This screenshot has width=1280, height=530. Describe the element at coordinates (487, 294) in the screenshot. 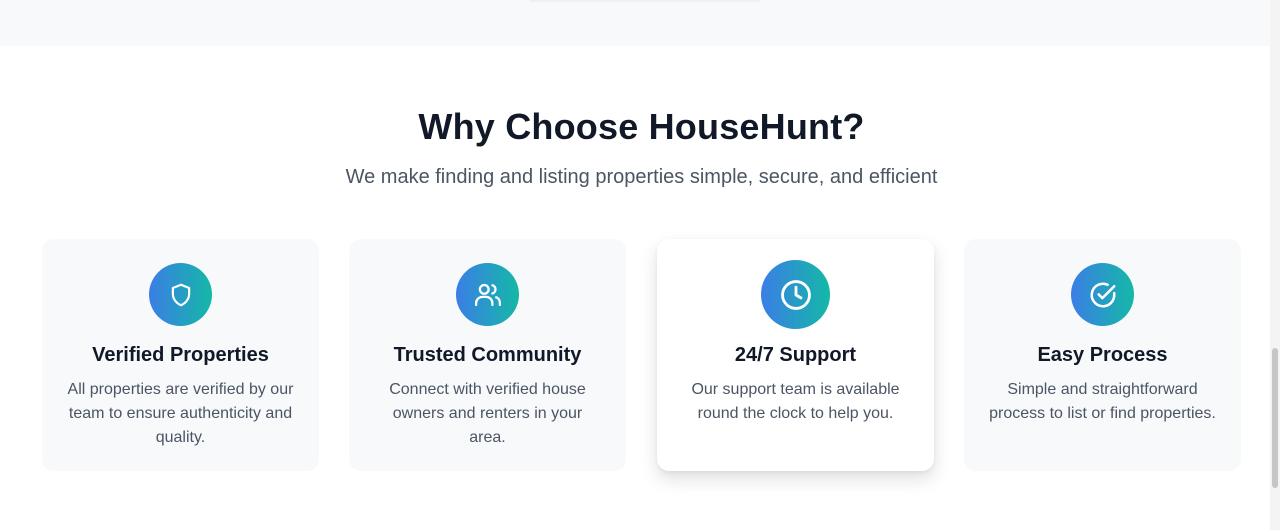

I see `users-icon` at that location.